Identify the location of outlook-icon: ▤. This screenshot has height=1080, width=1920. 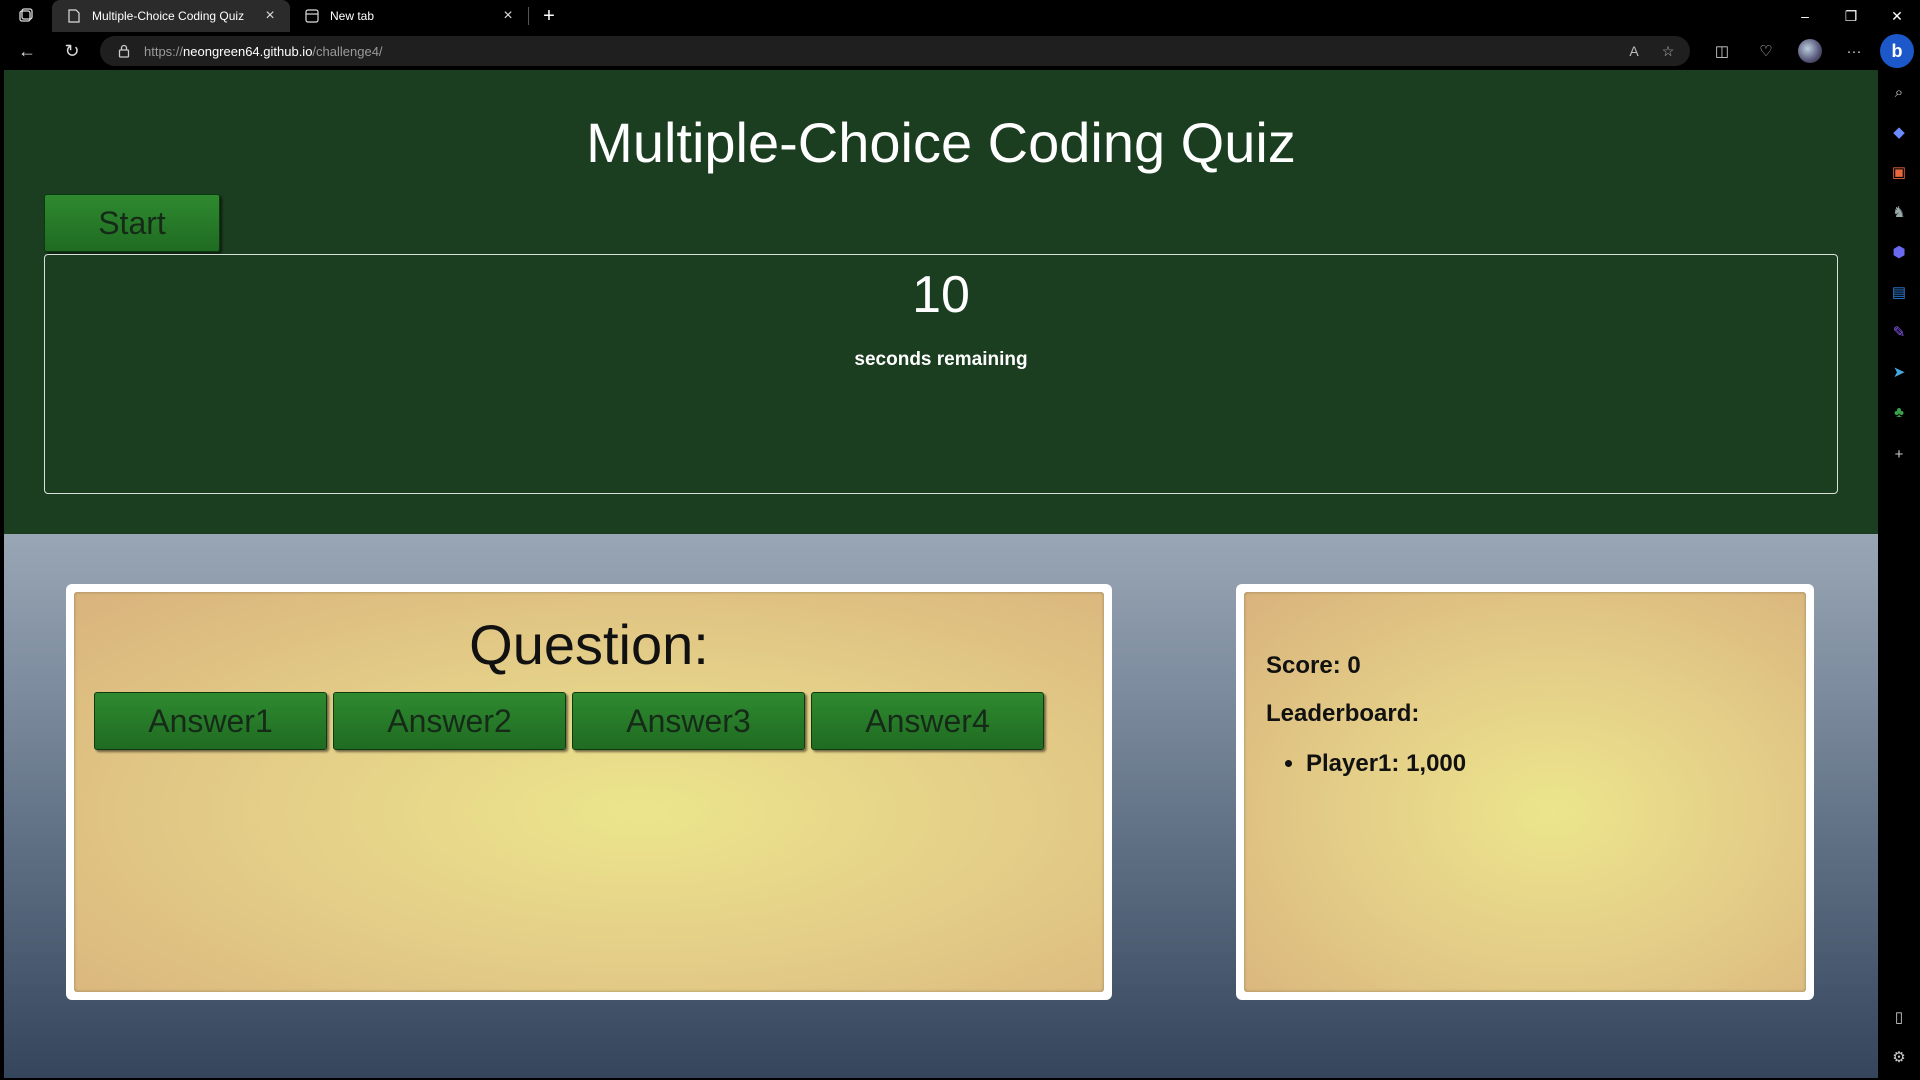
(1899, 292).